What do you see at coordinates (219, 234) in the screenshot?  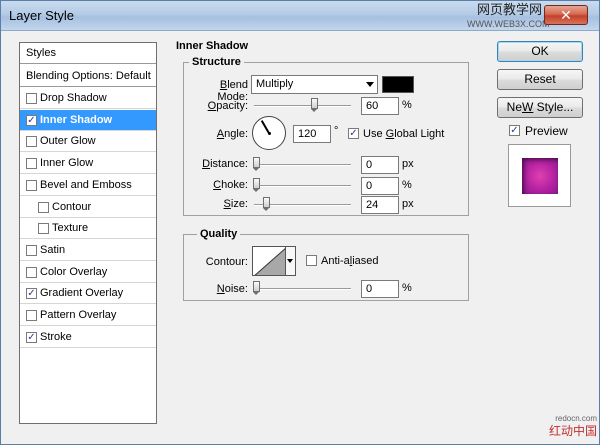 I see `quality-title: Quality` at bounding box center [219, 234].